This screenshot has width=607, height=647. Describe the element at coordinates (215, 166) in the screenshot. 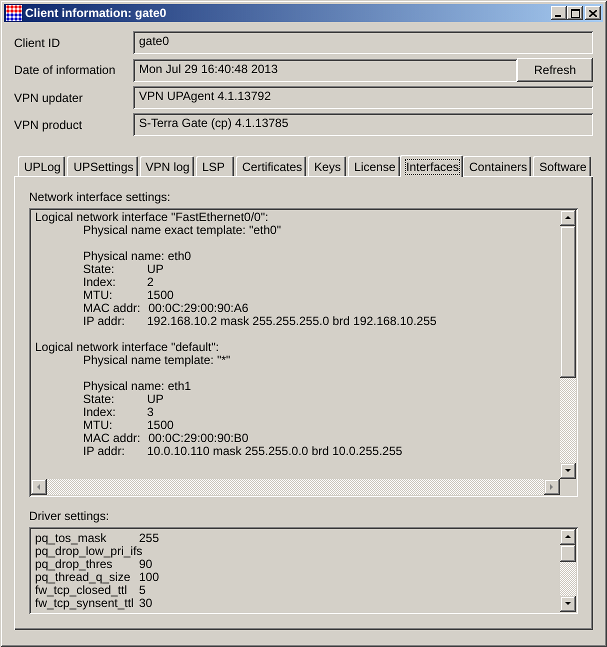

I see `tab: LSP` at that location.